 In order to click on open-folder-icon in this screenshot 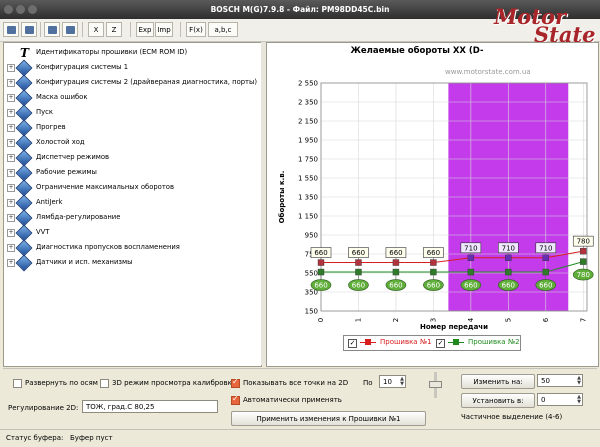, I will do `click(29, 29)`.